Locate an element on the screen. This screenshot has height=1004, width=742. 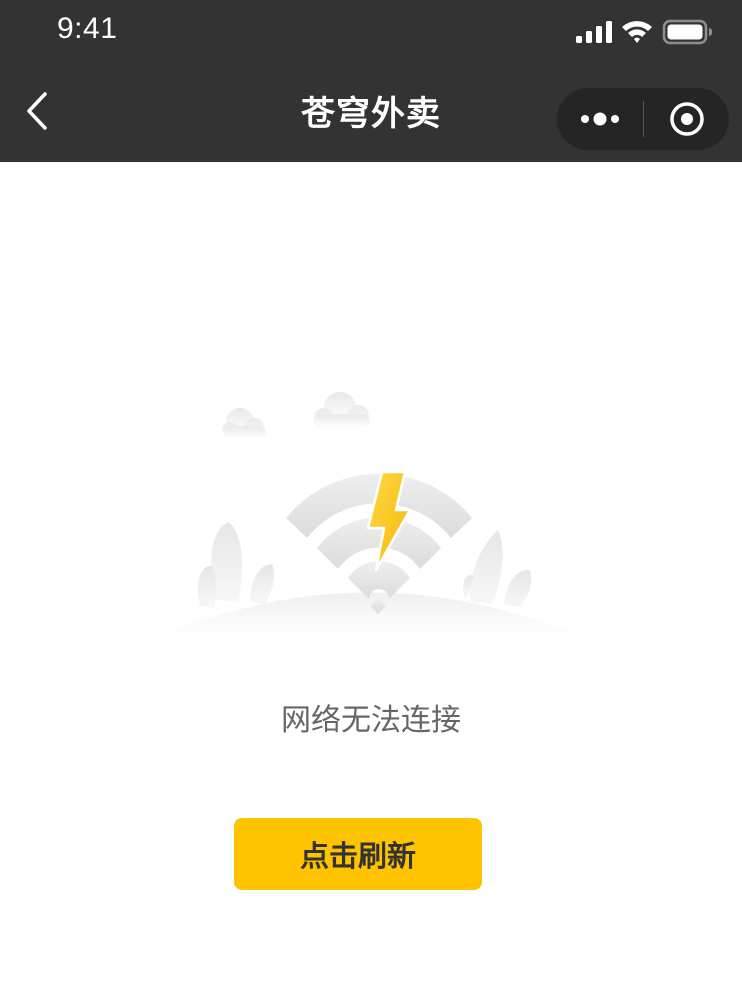
close-button is located at coordinates (686, 119).